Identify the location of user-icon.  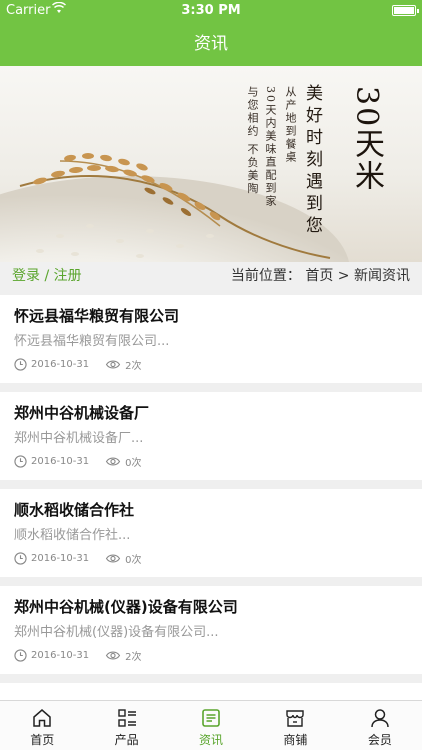
(380, 718).